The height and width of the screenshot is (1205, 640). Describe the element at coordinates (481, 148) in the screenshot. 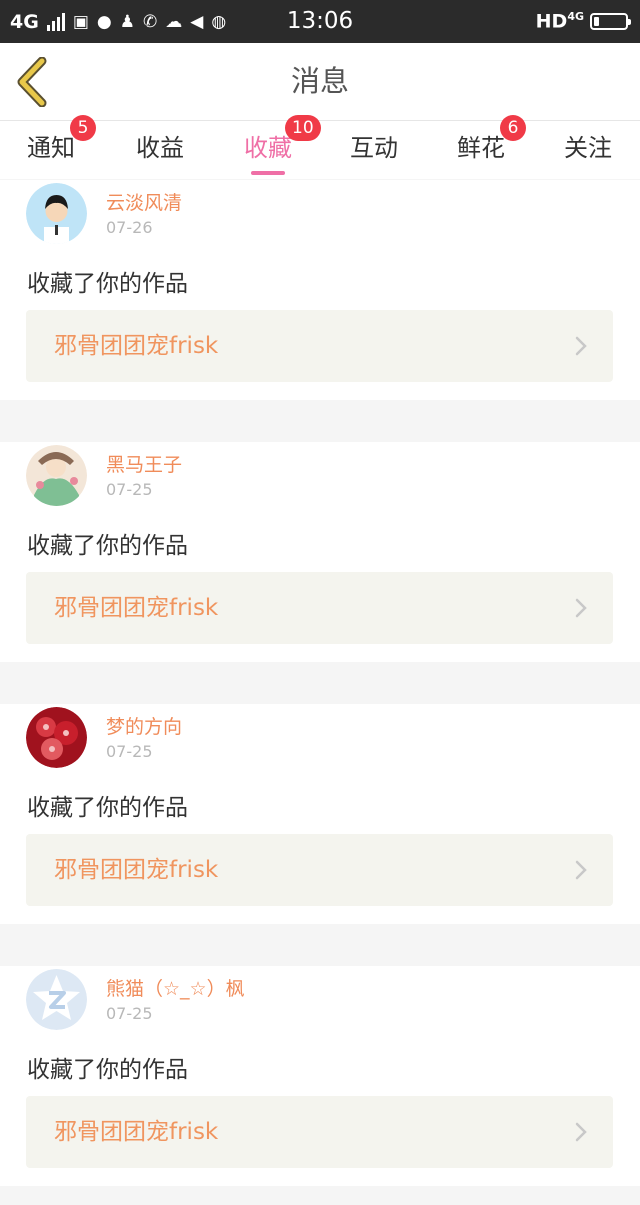

I see `tab-label: 鲜花` at that location.